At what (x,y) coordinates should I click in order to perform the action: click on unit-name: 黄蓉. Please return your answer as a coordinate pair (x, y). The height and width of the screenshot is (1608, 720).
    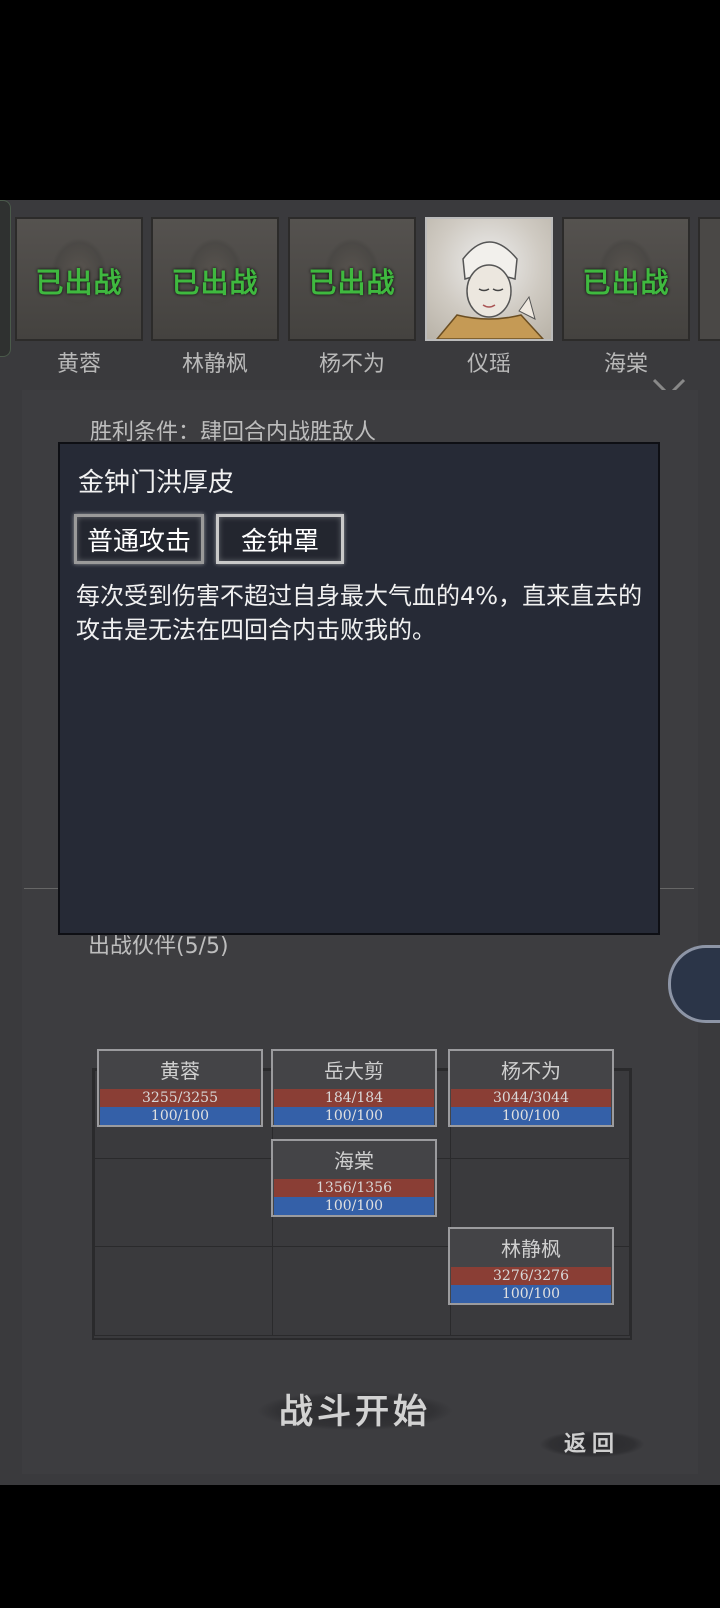
    Looking at the image, I should click on (180, 1071).